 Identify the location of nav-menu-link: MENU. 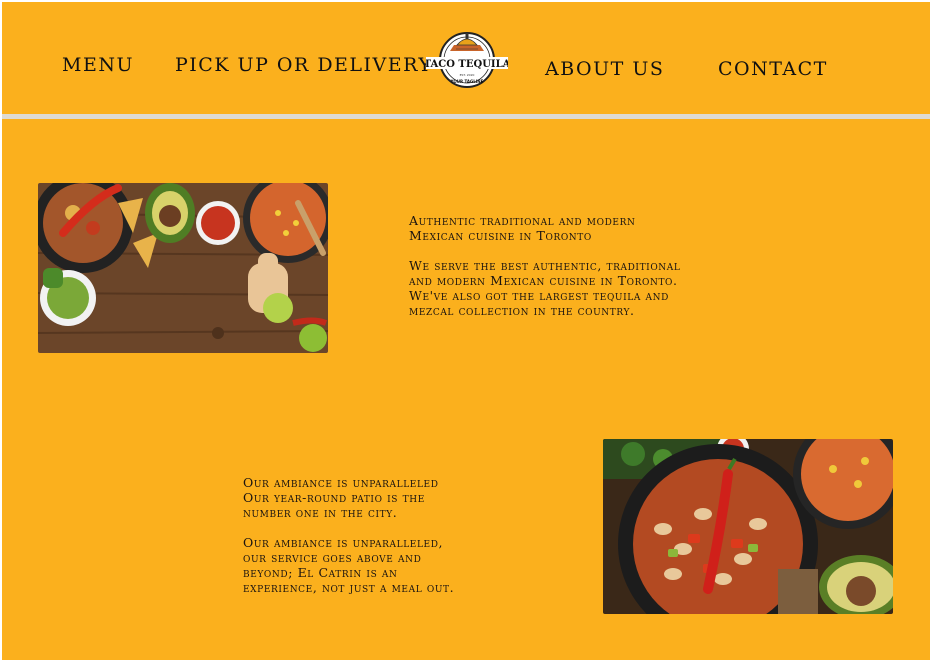
(98, 65).